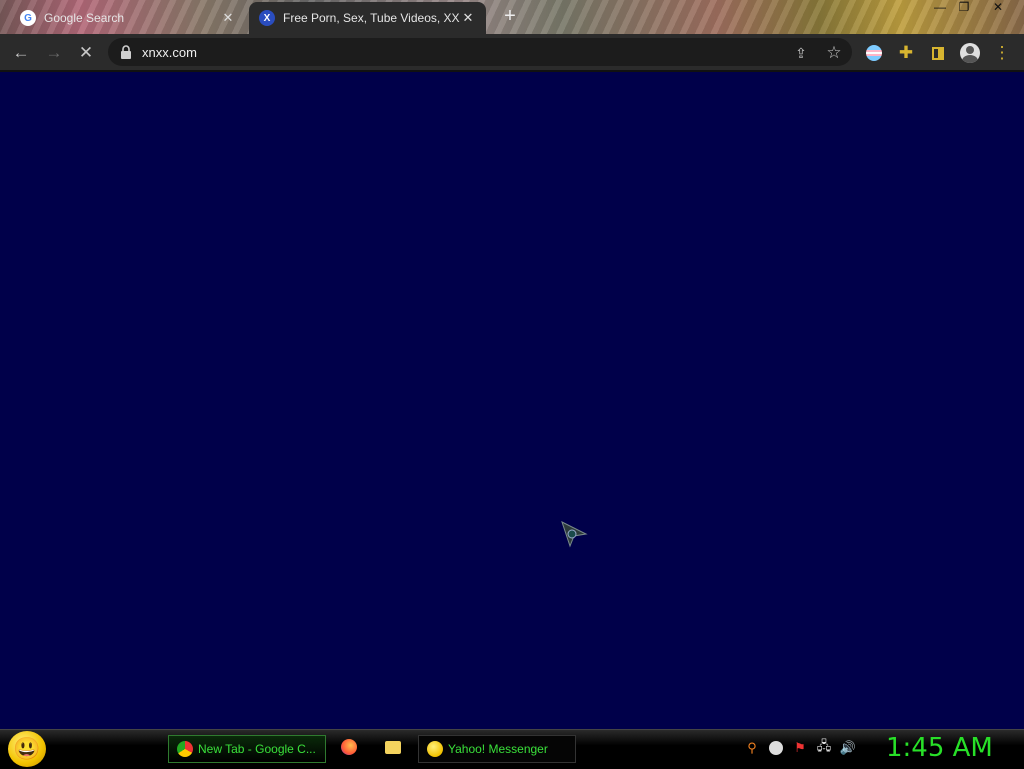 The height and width of the screenshot is (769, 1024). I want to click on minimize-button: —, so click(940, 9).